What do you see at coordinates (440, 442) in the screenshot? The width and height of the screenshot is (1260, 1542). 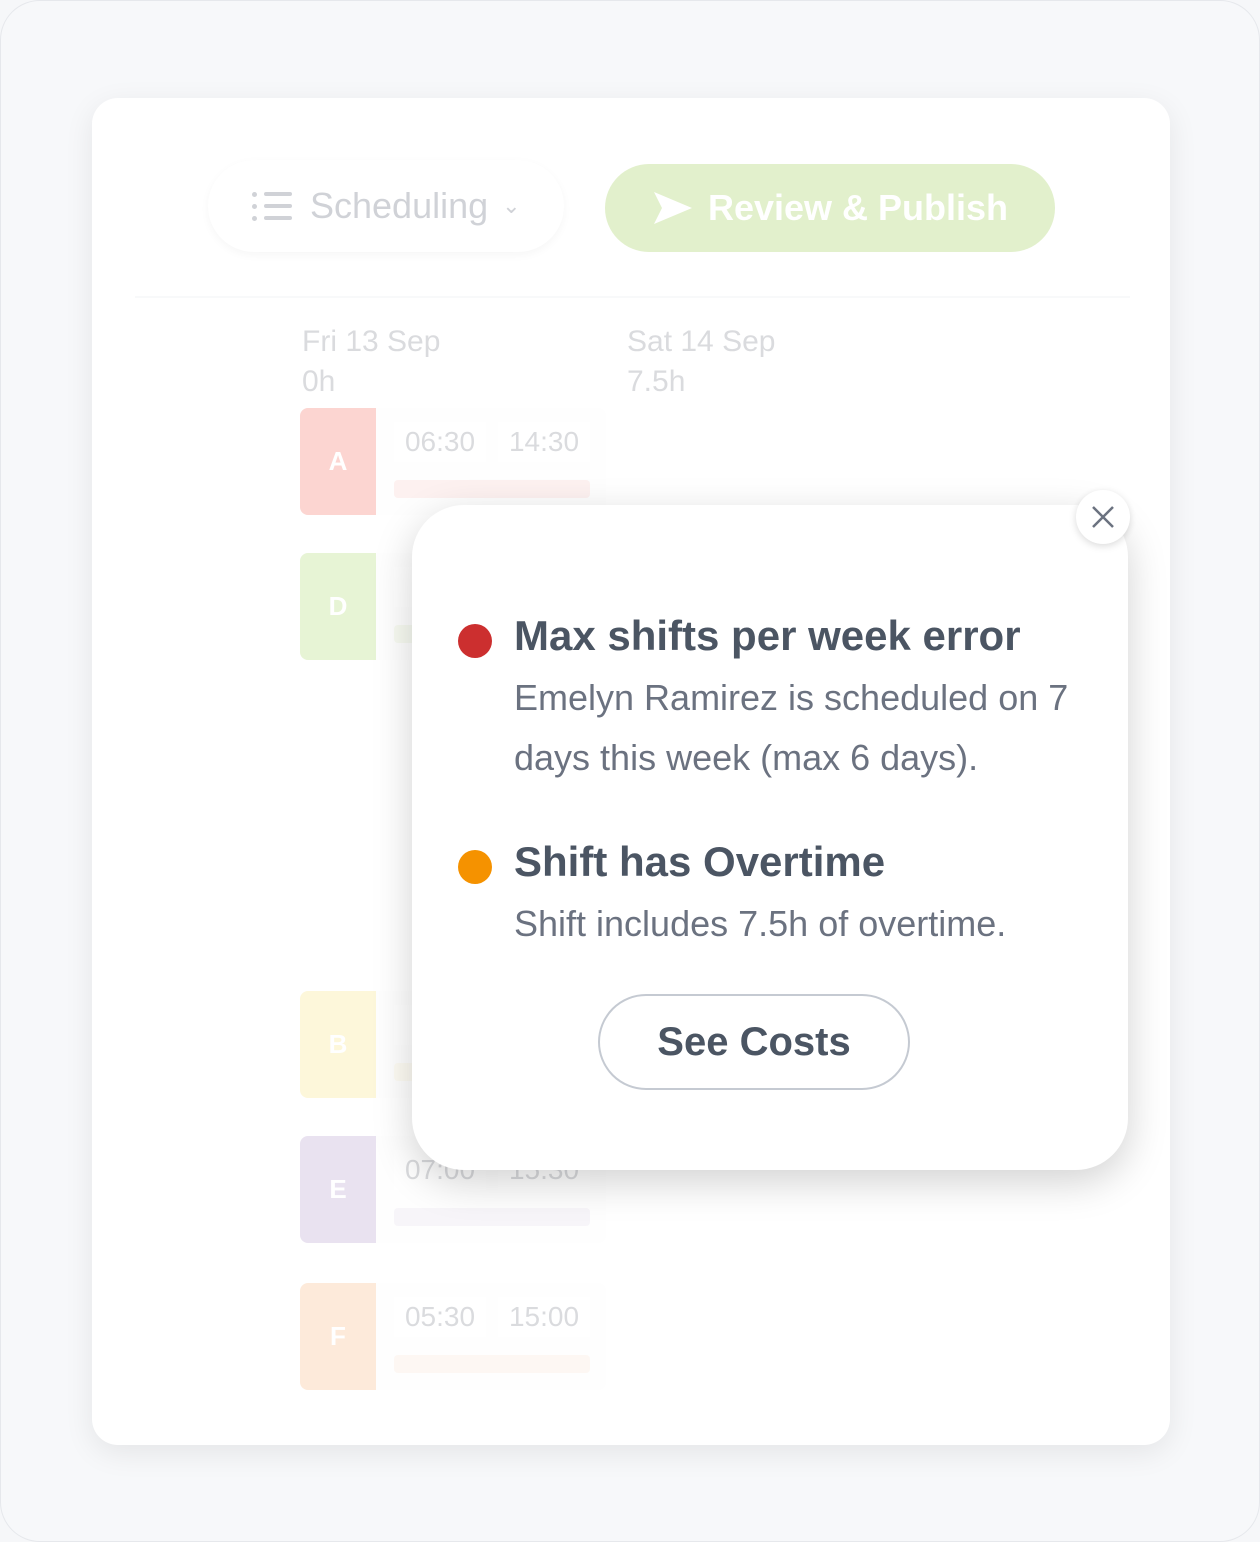 I see `shift-start: 06:30` at bounding box center [440, 442].